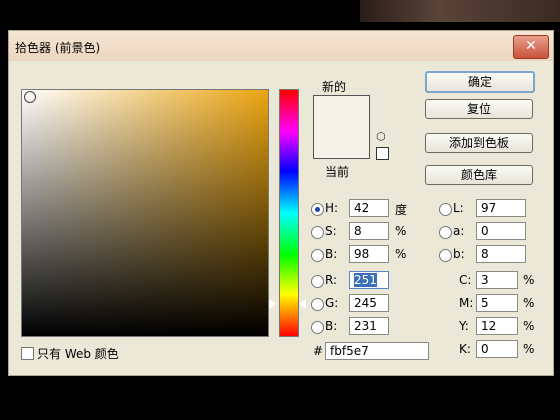  What do you see at coordinates (332, 208) in the screenshot?
I see `h-label: H:` at bounding box center [332, 208].